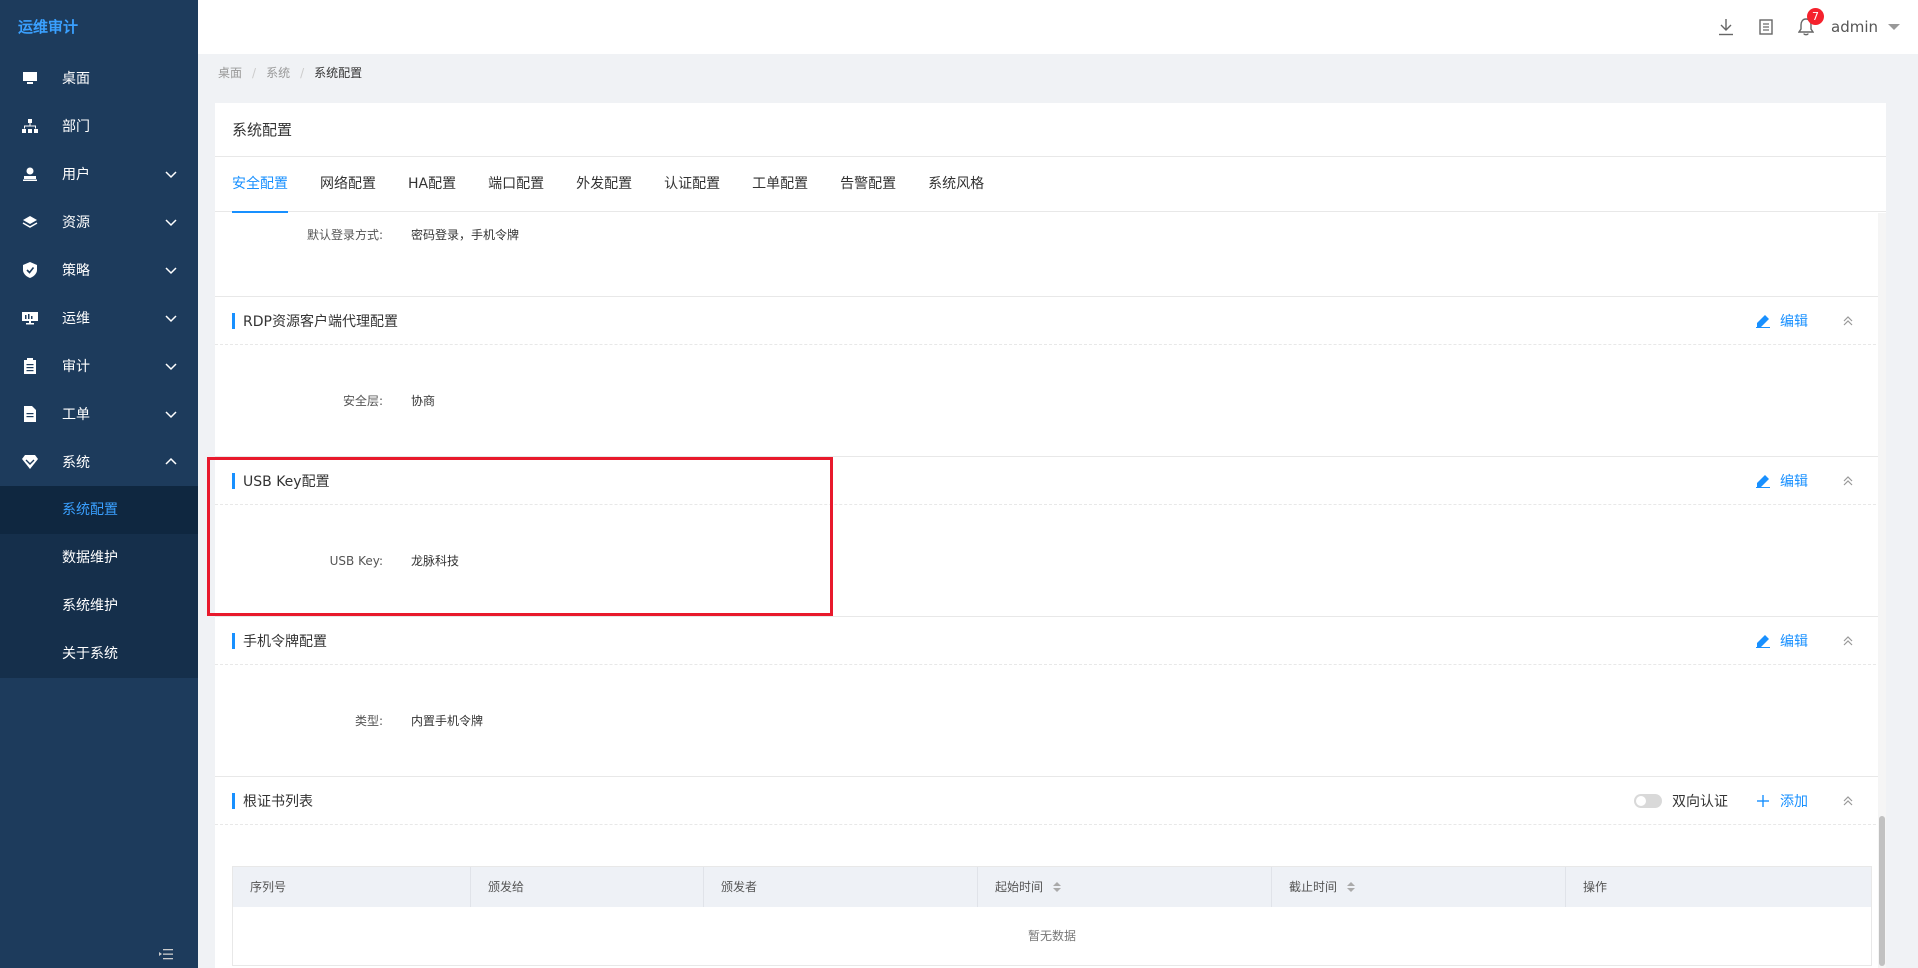  Describe the element at coordinates (432, 184) in the screenshot. I see `tab-ha-config: HA配置` at that location.